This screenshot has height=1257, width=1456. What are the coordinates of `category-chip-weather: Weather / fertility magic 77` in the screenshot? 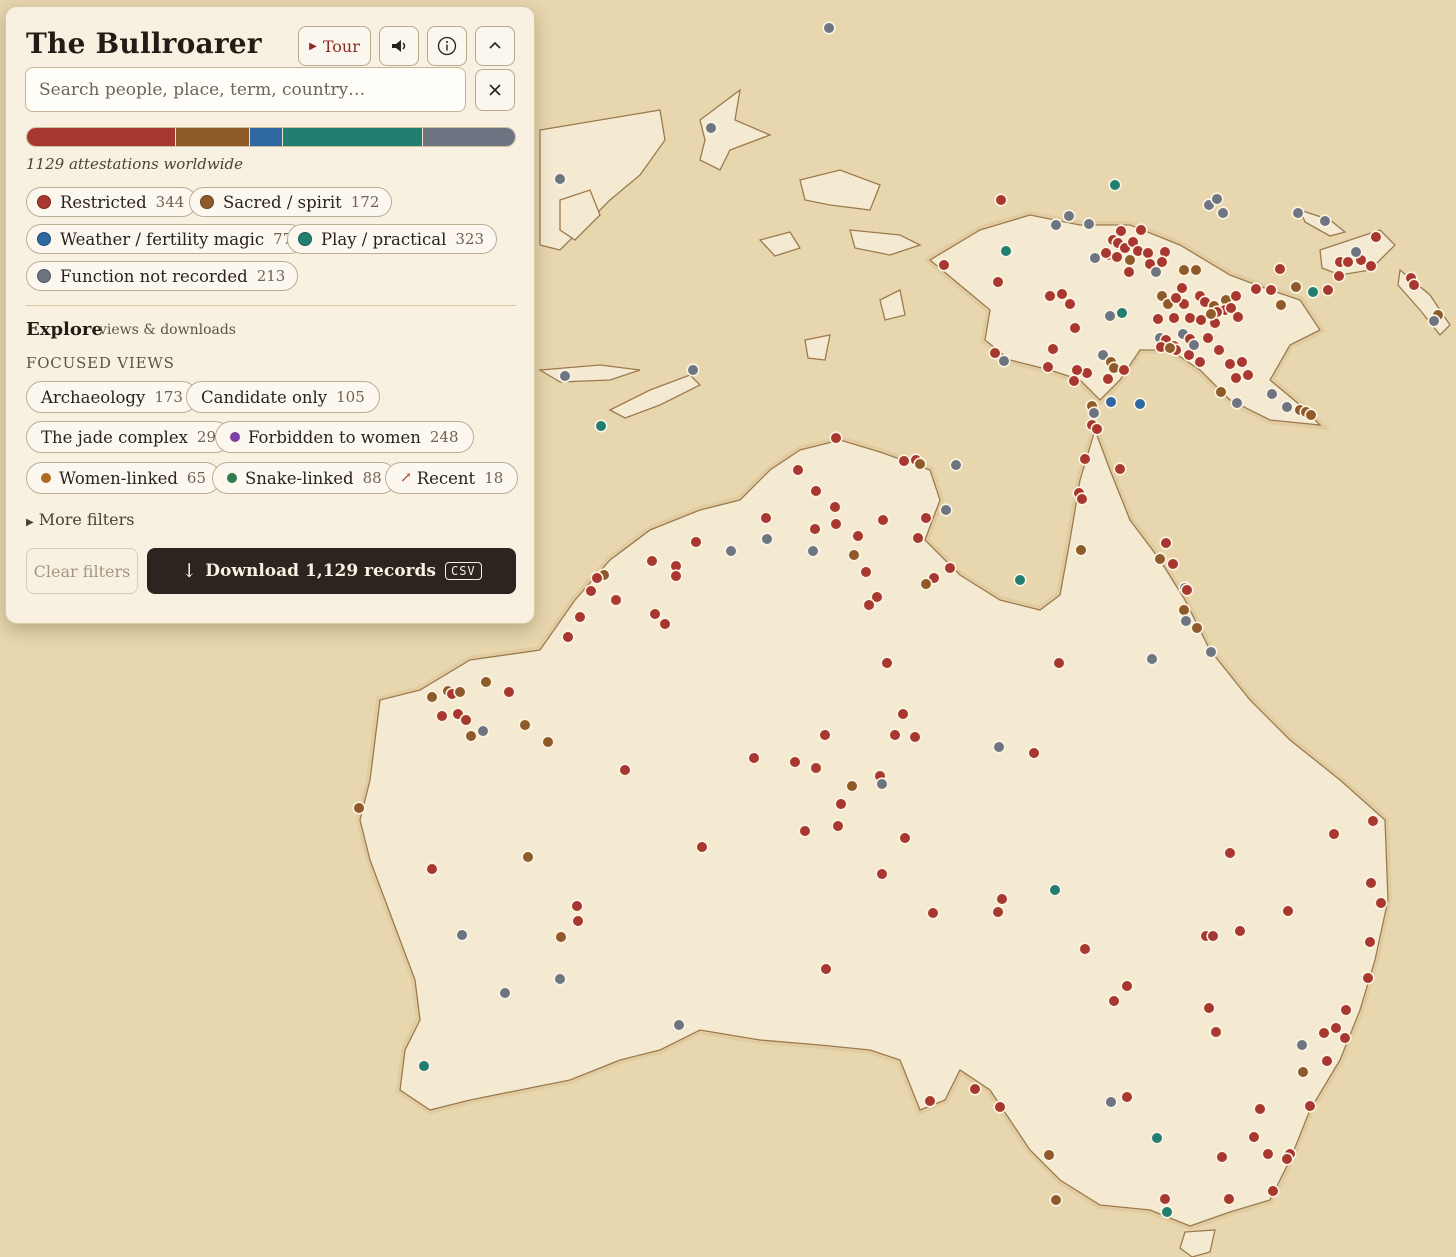 It's located at (166, 239).